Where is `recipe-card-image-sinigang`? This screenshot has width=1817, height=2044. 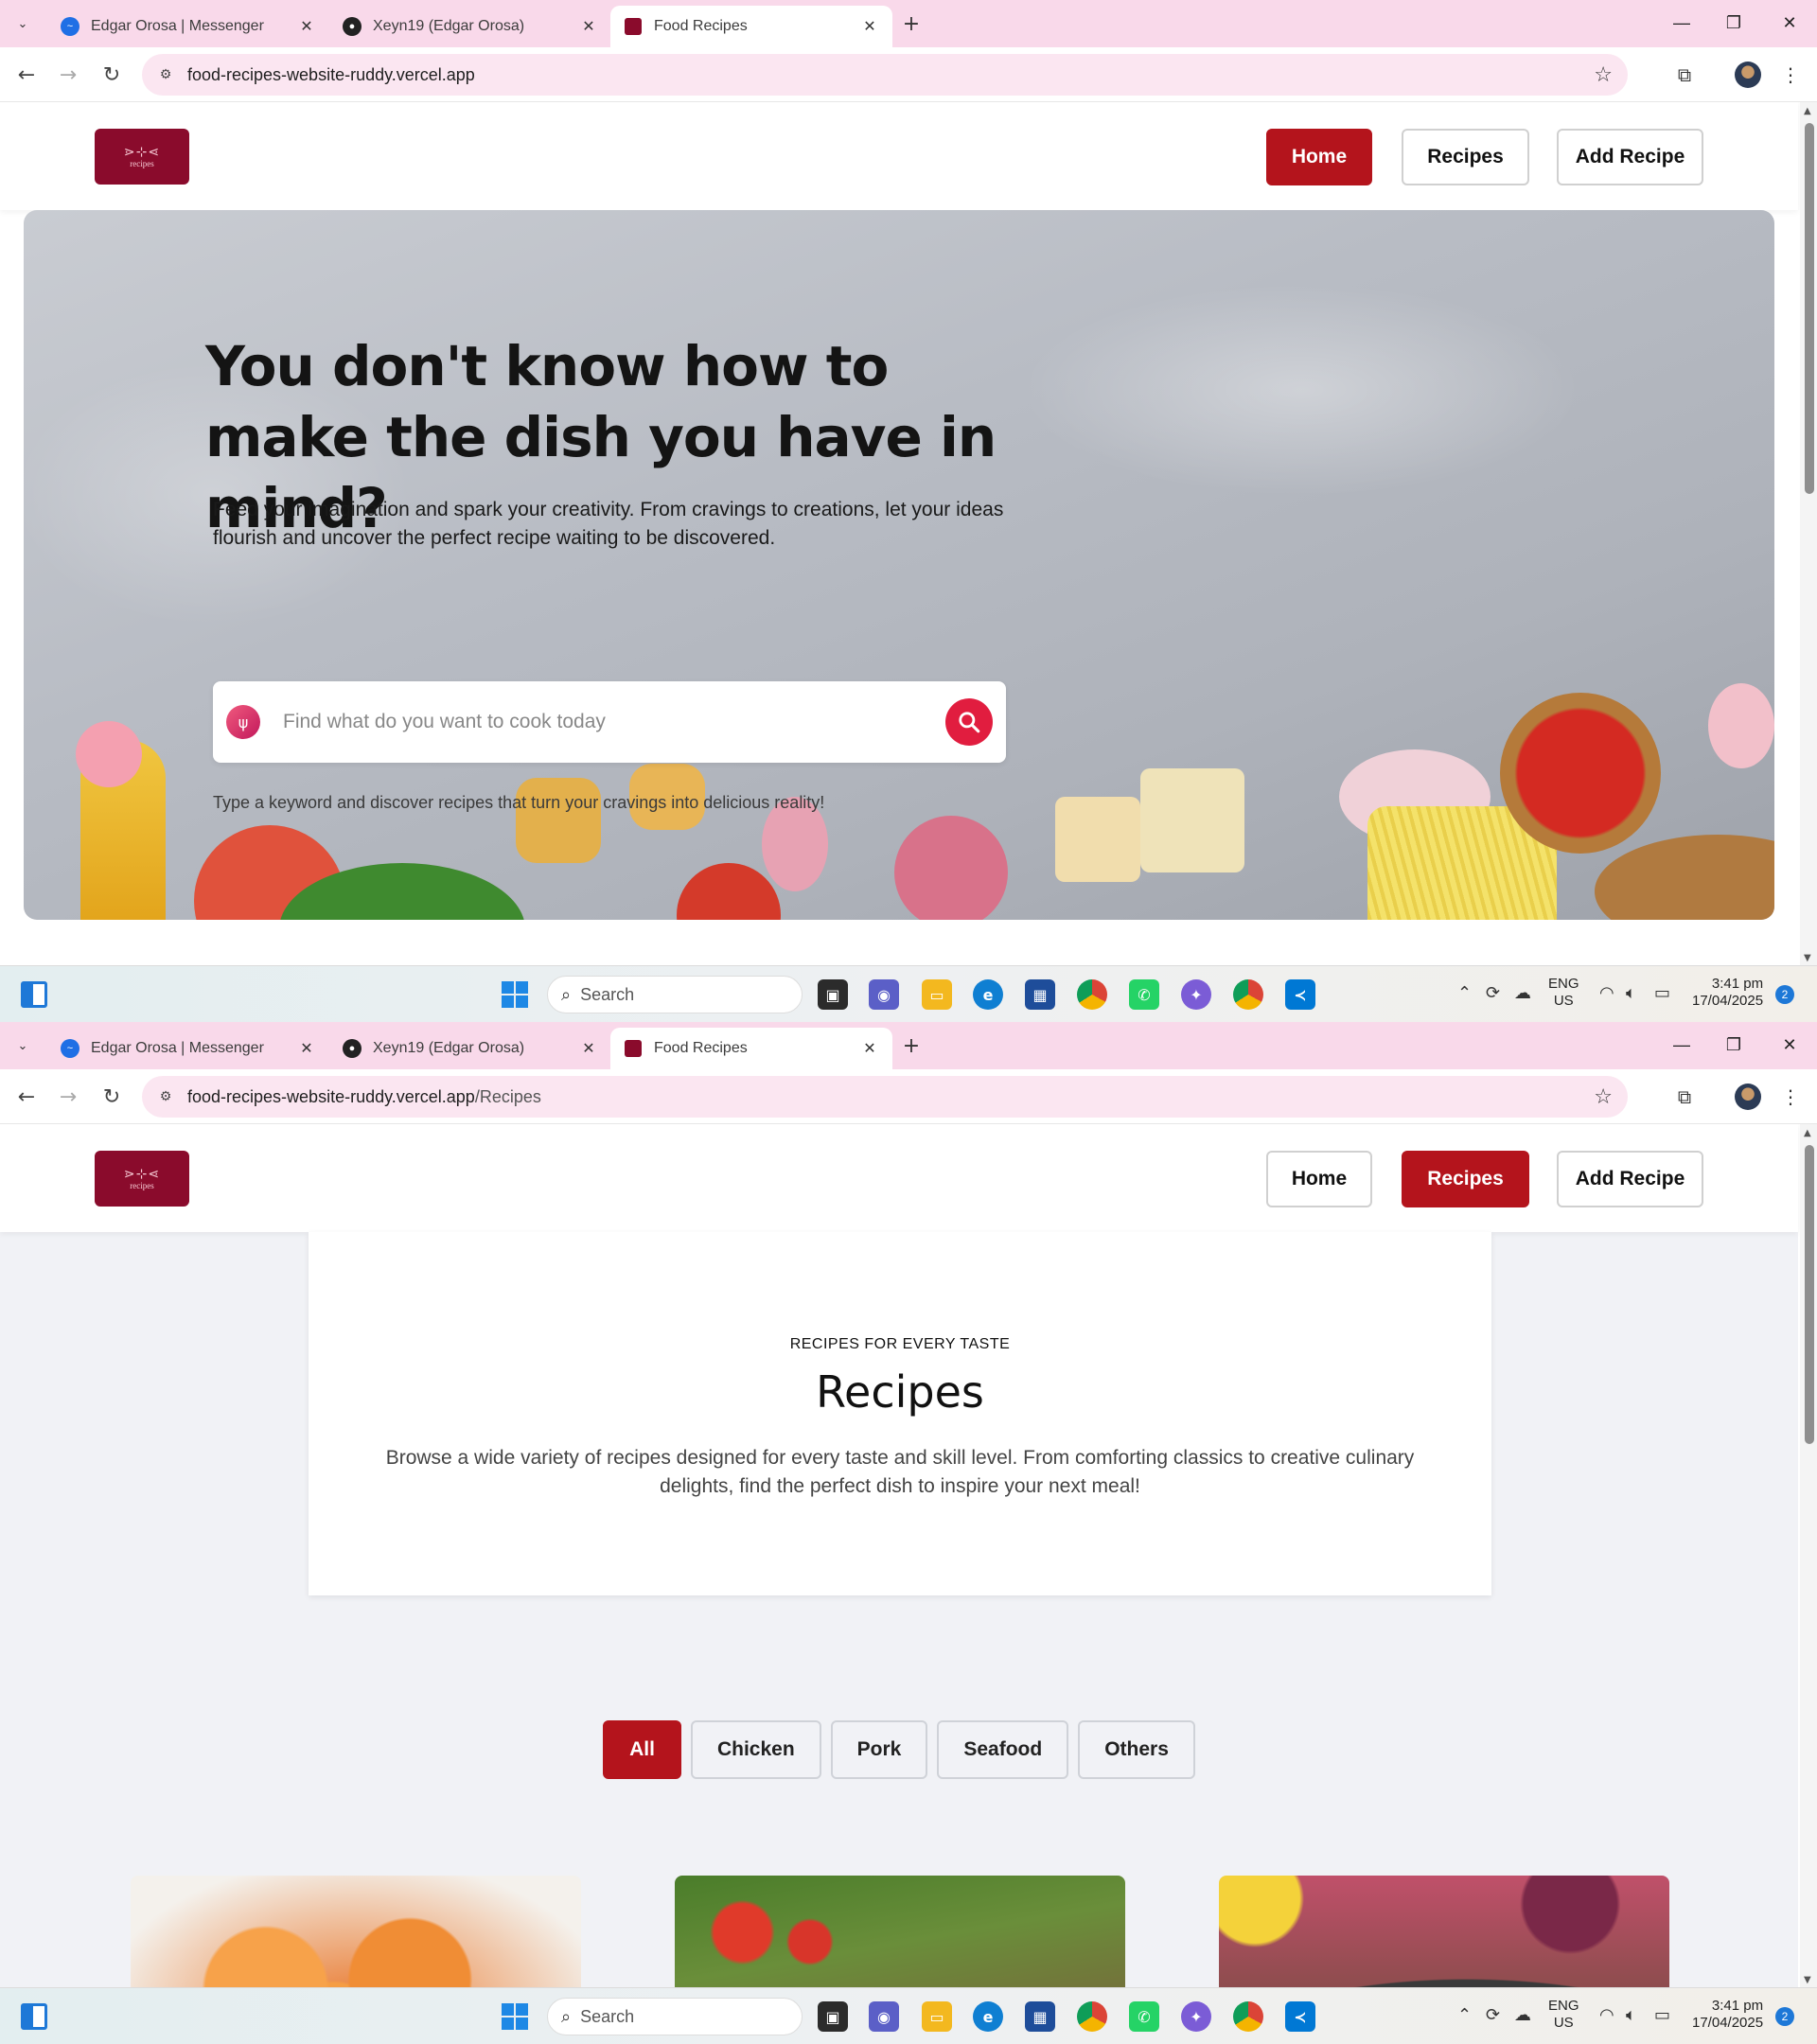
recipe-card-image-sinigang is located at coordinates (900, 1931).